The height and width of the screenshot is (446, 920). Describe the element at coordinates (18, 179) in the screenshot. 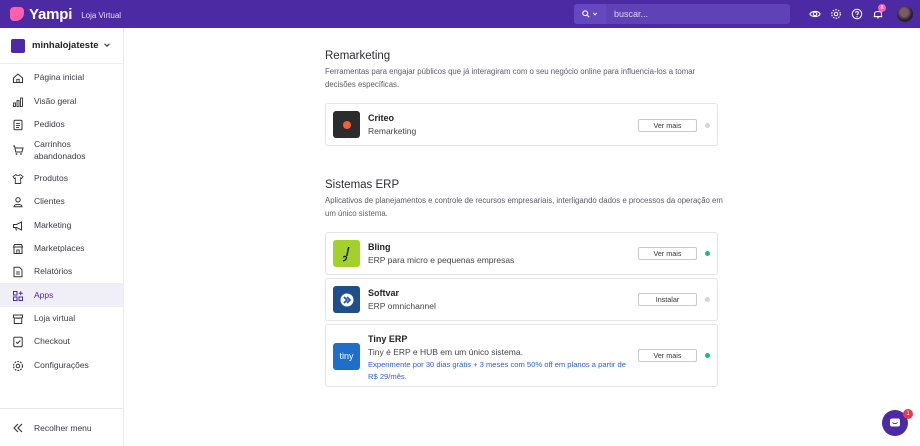

I see `shirt-icon` at that location.